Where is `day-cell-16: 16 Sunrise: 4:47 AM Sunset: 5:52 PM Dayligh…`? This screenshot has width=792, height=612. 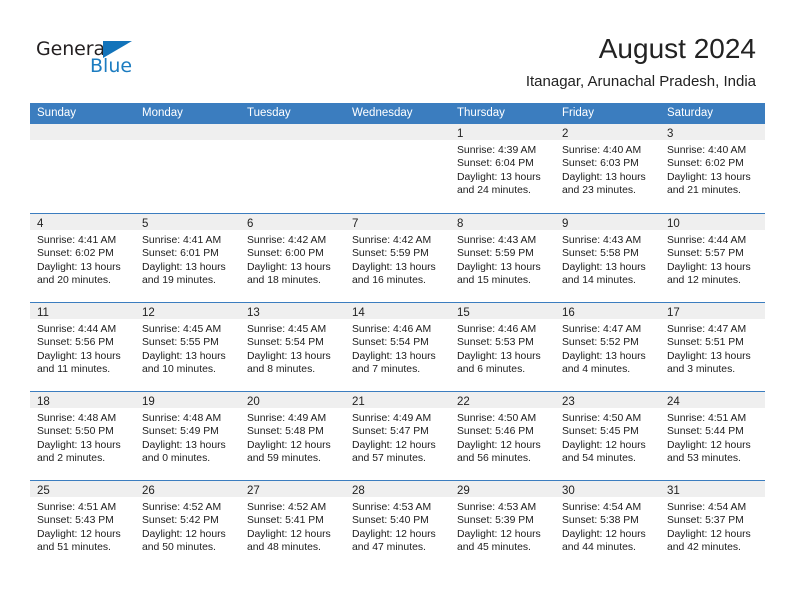
day-cell-16: 16 Sunrise: 4:47 AM Sunset: 5:52 PM Dayligh… is located at coordinates (607, 347).